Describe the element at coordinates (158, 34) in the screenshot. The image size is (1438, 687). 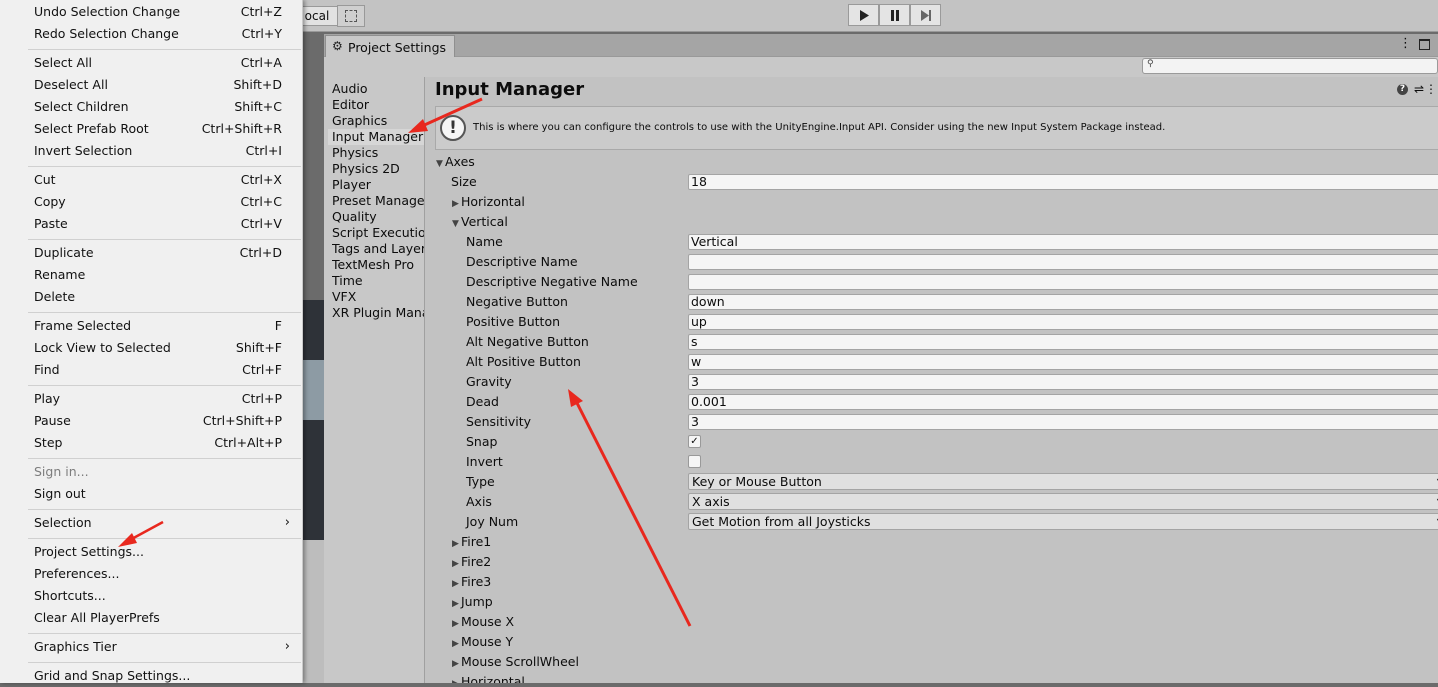
I see `menu-item-redo: Redo Selection Change Ctrl+Y` at that location.